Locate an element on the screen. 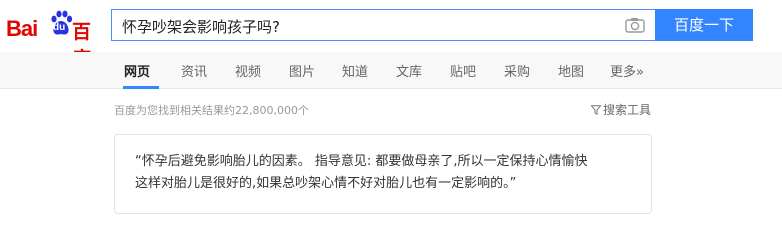 The image size is (782, 240). answer-line-1: “怀孕后避免影响胎儿的因素。 指导意见: 都要做母亲了,所以一定保持心情愉快 is located at coordinates (361, 161).